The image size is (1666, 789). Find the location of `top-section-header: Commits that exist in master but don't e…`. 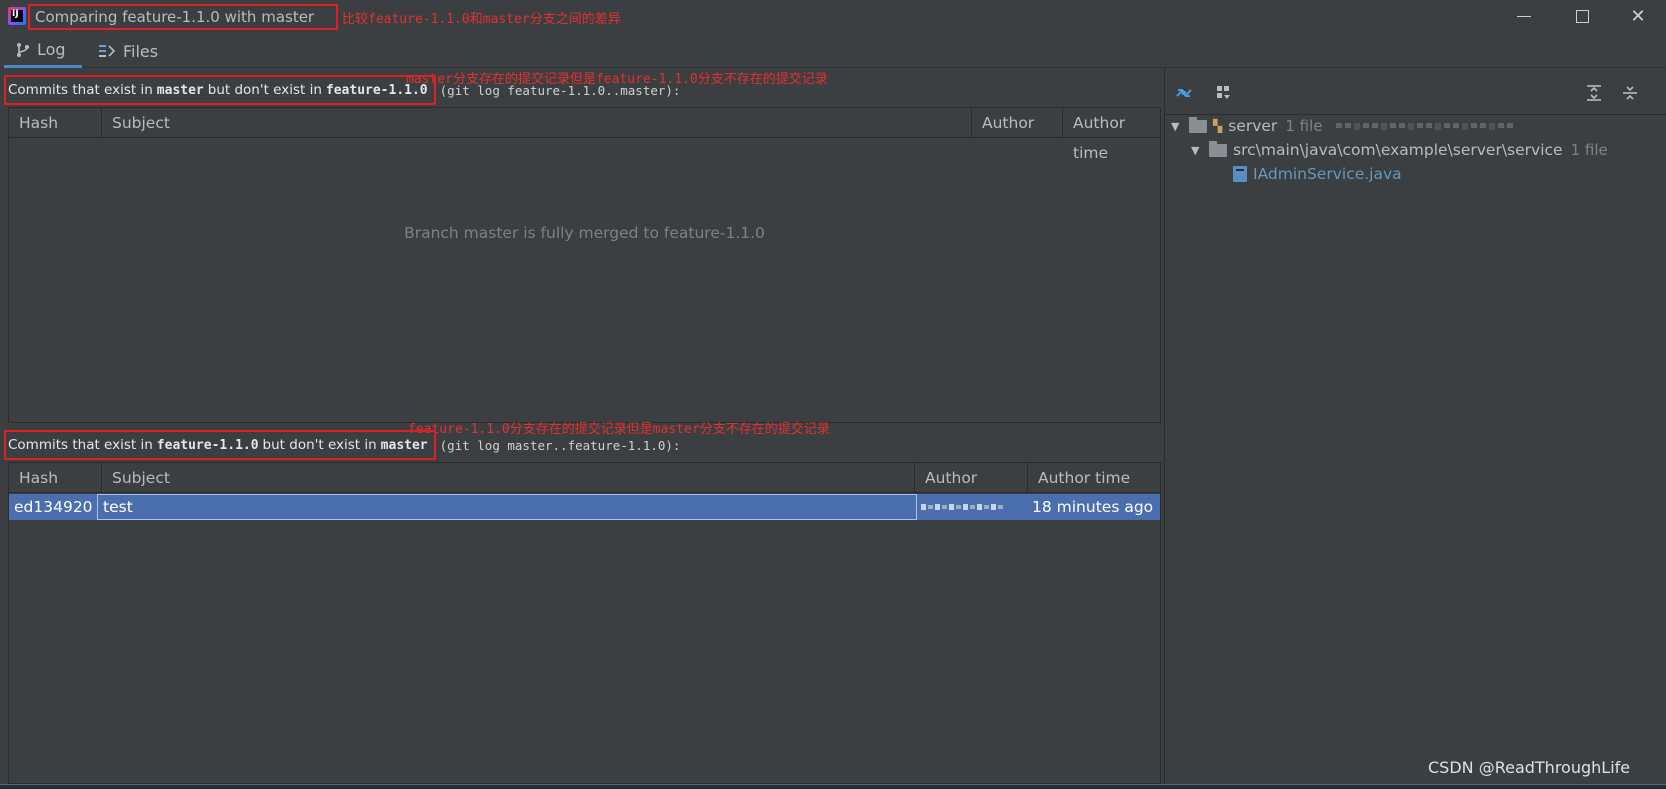

top-section-header: Commits that exist in master but don't e… is located at coordinates (342, 90).